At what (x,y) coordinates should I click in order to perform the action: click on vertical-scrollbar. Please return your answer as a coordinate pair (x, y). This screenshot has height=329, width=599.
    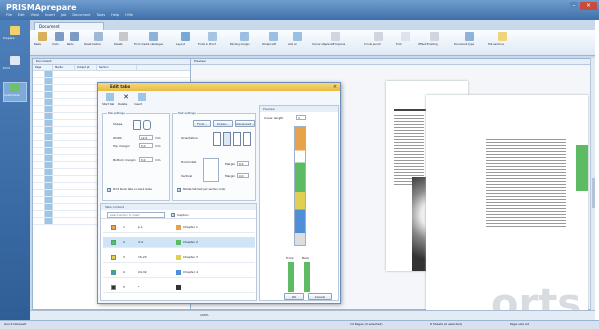
    Looking at the image, I should click on (592, 184).